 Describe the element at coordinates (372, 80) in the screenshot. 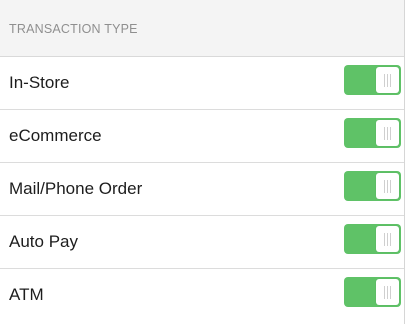

I see `in-store-toggle` at that location.